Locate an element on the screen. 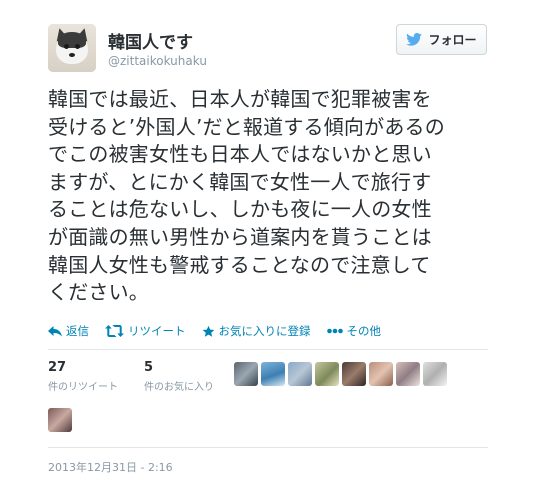 The image size is (536, 503). tweet-line: 韓国人女性も警戒することなので注意して is located at coordinates (239, 264).